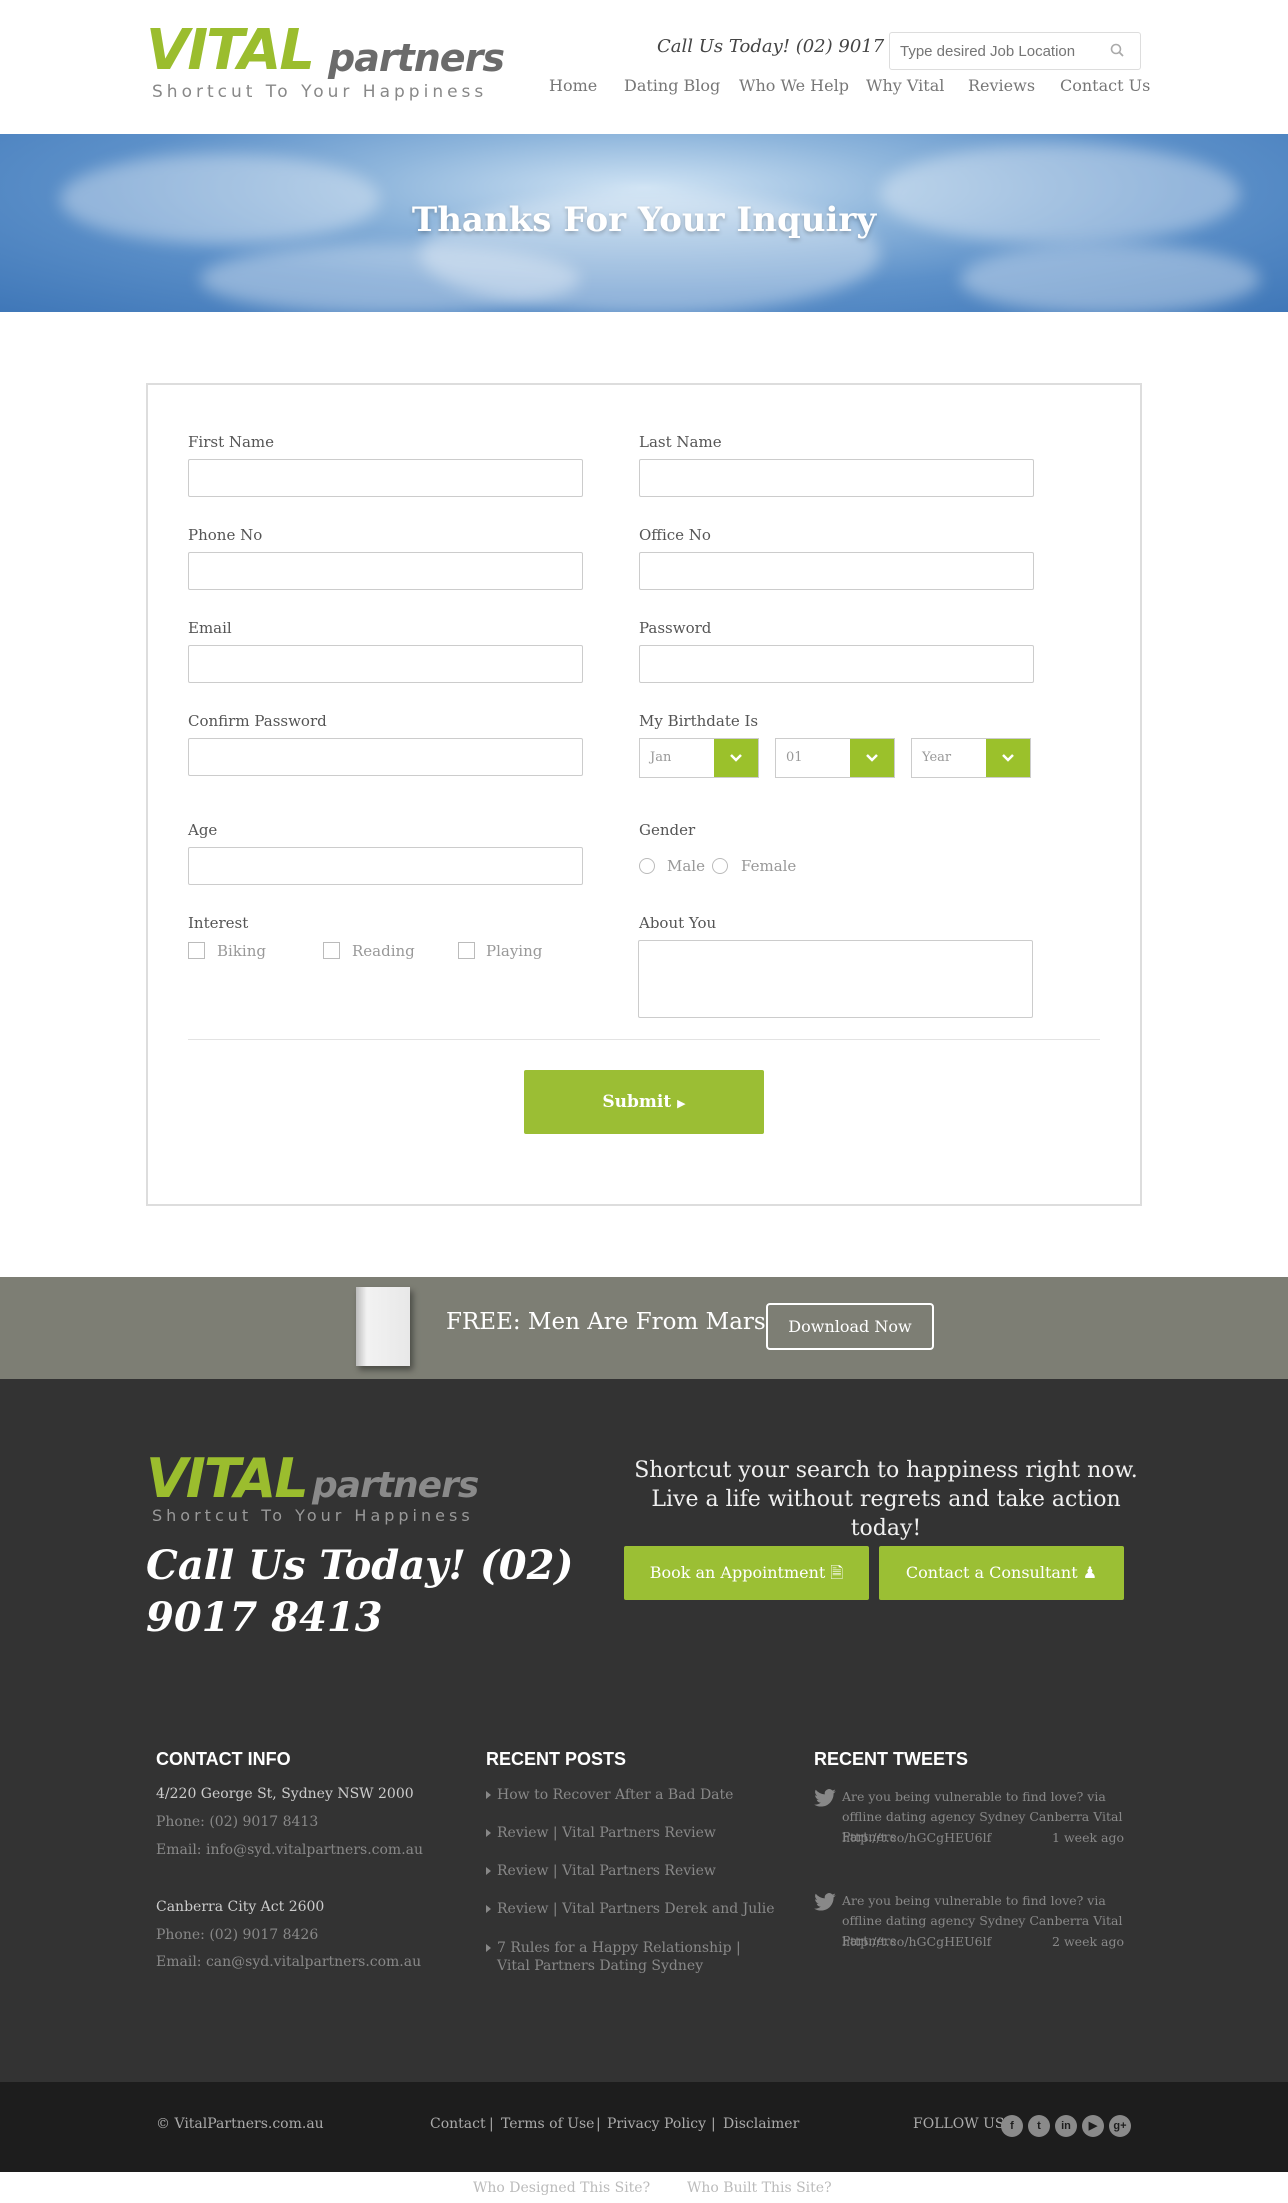 The height and width of the screenshot is (2203, 1288). What do you see at coordinates (514, 951) in the screenshot?
I see `interest-playing-label: Playing` at bounding box center [514, 951].